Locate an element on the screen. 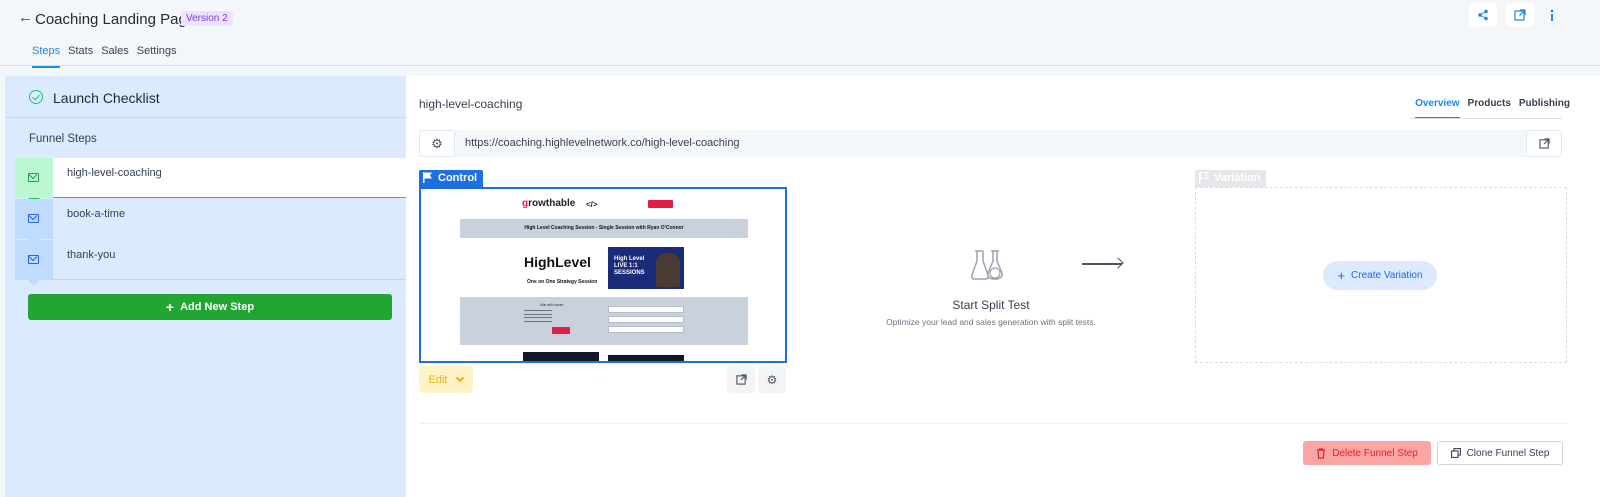 Image resolution: width=1600 pixels, height=497 pixels. variation-tag: Variation is located at coordinates (1231, 178).